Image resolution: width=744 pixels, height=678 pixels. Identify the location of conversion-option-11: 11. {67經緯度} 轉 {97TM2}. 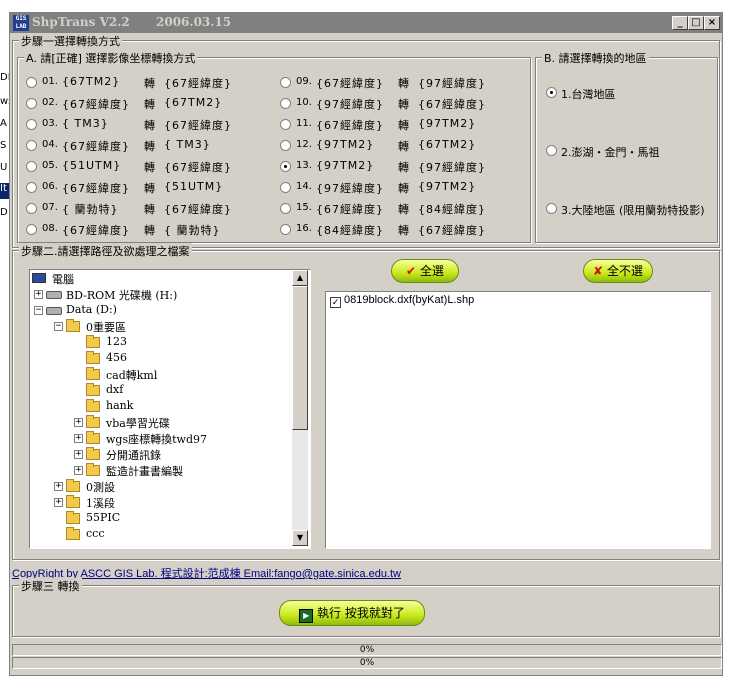
(402, 125).